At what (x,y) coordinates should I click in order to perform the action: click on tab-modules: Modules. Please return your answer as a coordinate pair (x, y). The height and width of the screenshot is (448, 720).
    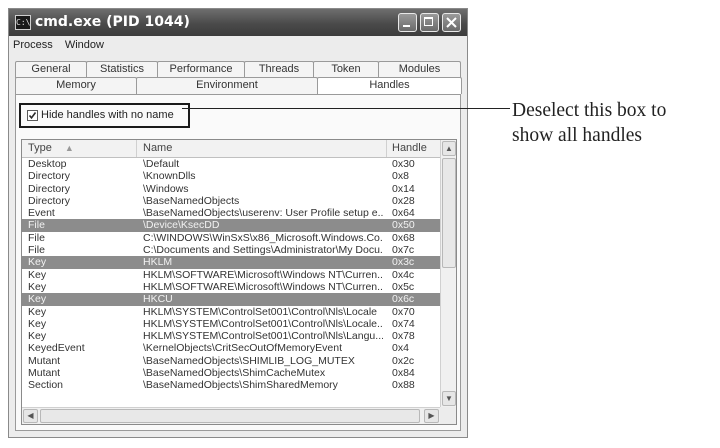
    Looking at the image, I should click on (419, 69).